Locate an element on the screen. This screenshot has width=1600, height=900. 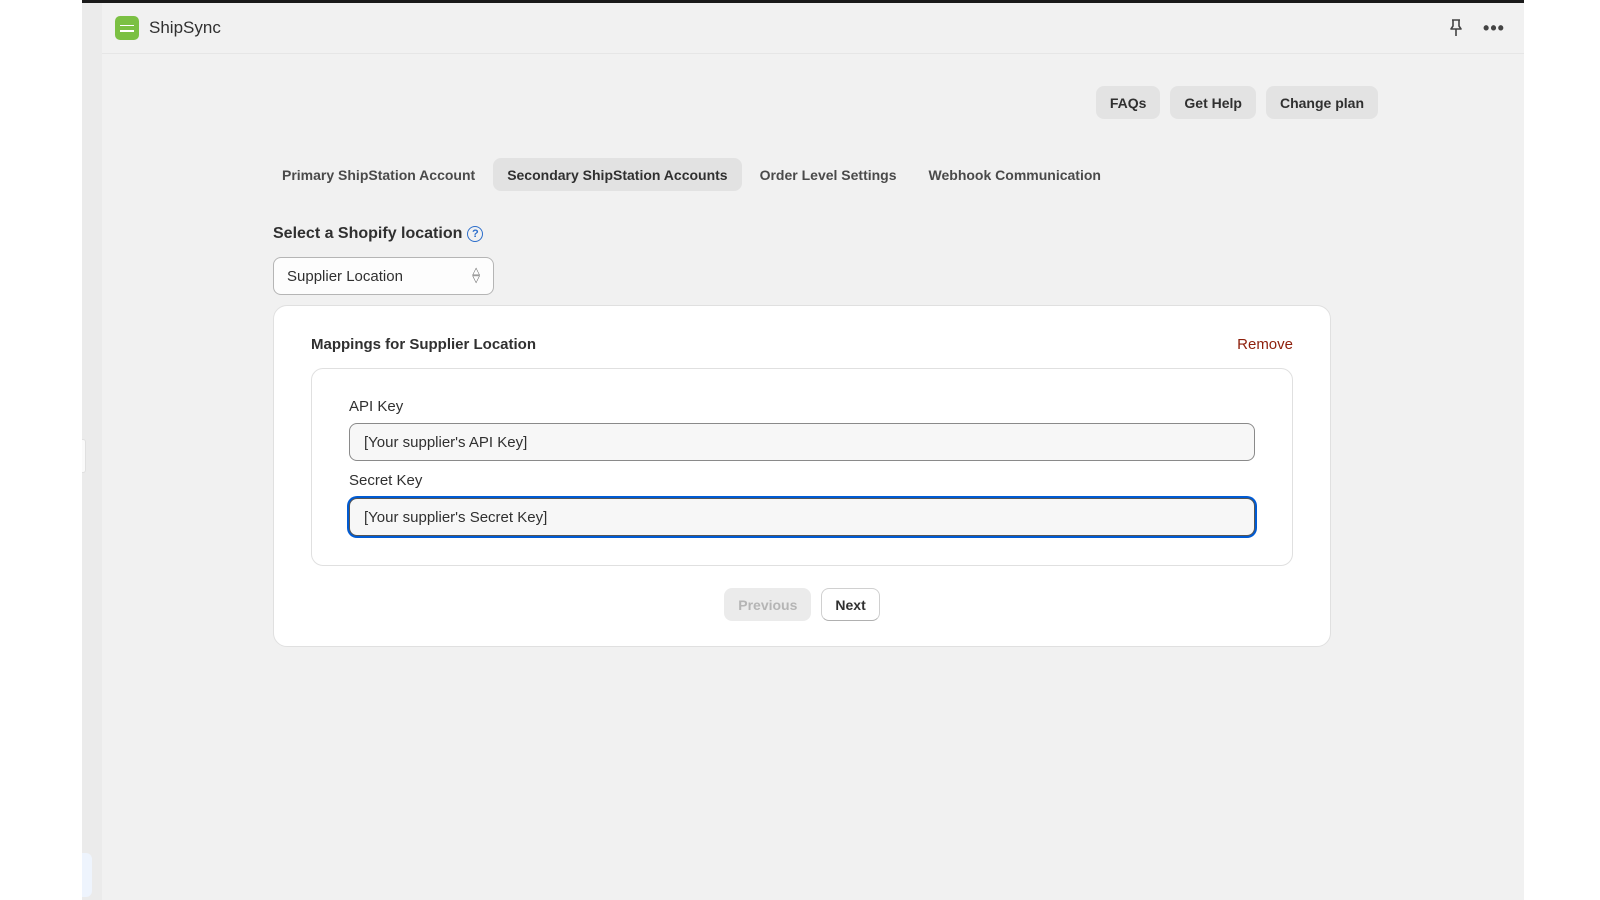
change-plan-button: Change plan is located at coordinates (1321, 102).